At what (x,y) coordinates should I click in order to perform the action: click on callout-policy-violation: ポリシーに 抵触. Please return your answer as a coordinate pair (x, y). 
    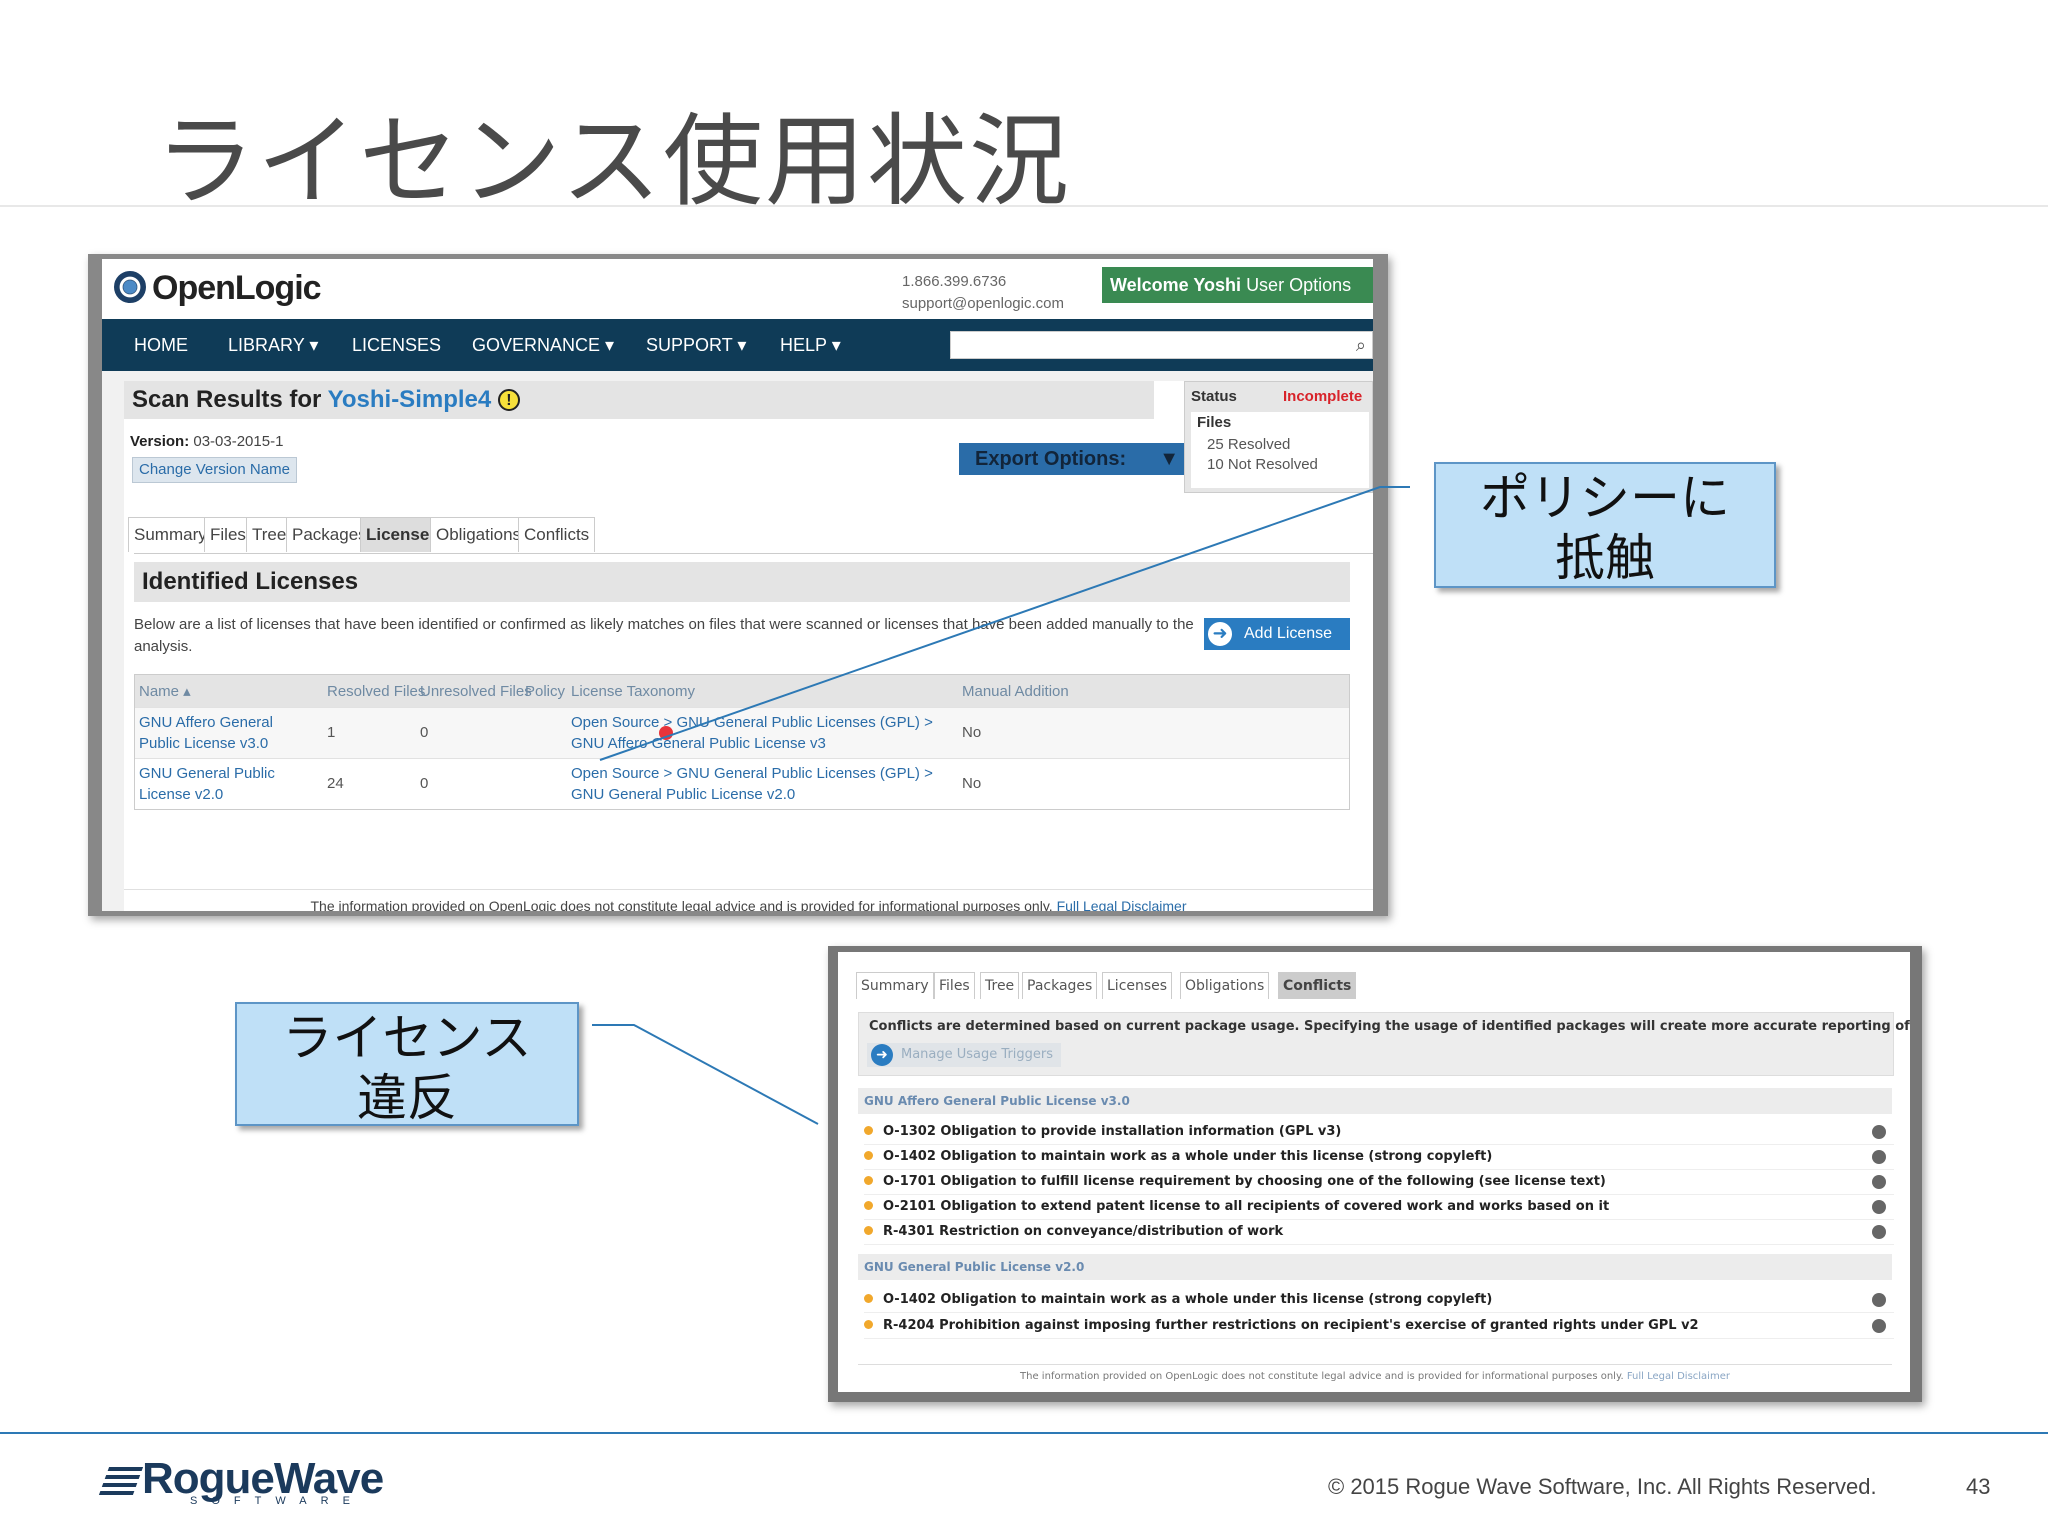
    Looking at the image, I should click on (1605, 525).